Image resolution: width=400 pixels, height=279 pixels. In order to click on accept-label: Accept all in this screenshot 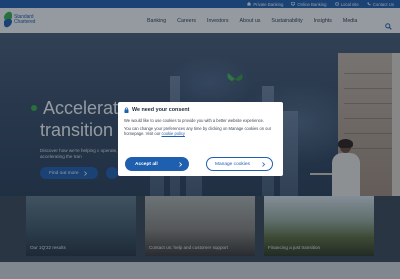, I will do `click(146, 164)`.